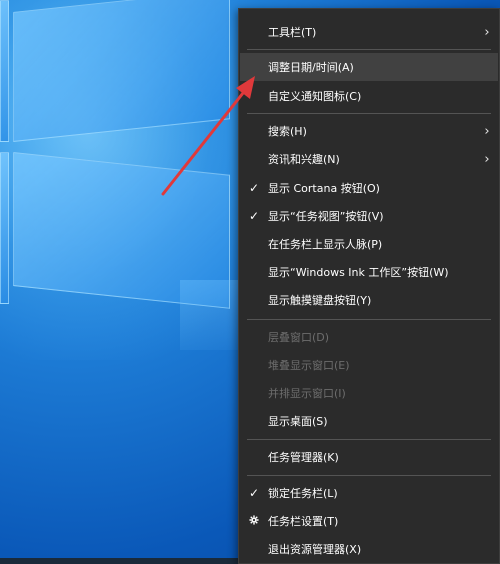 The width and height of the screenshot is (500, 564). What do you see at coordinates (369, 96) in the screenshot?
I see `menu-item-customize-notification-icons: 自定义通知图标(C)` at bounding box center [369, 96].